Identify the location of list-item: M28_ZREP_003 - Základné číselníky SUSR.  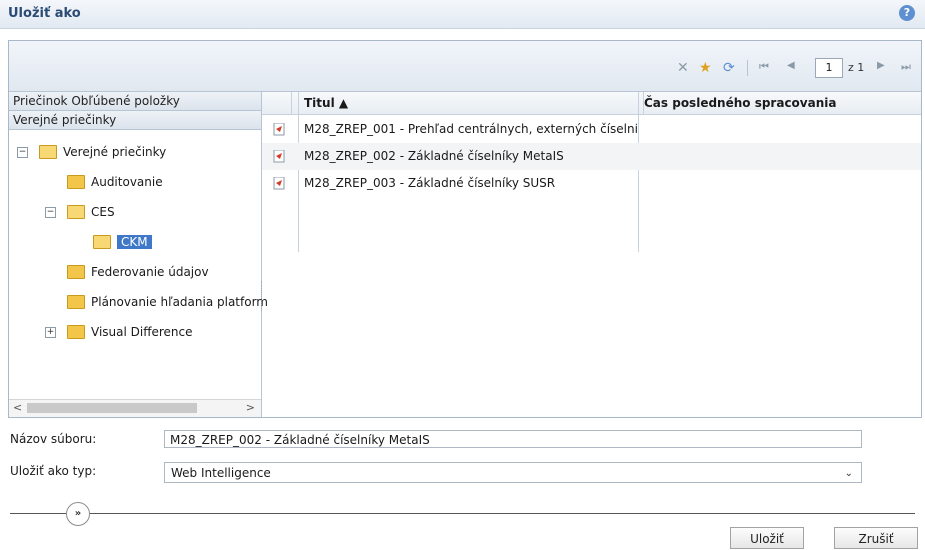
(591, 183).